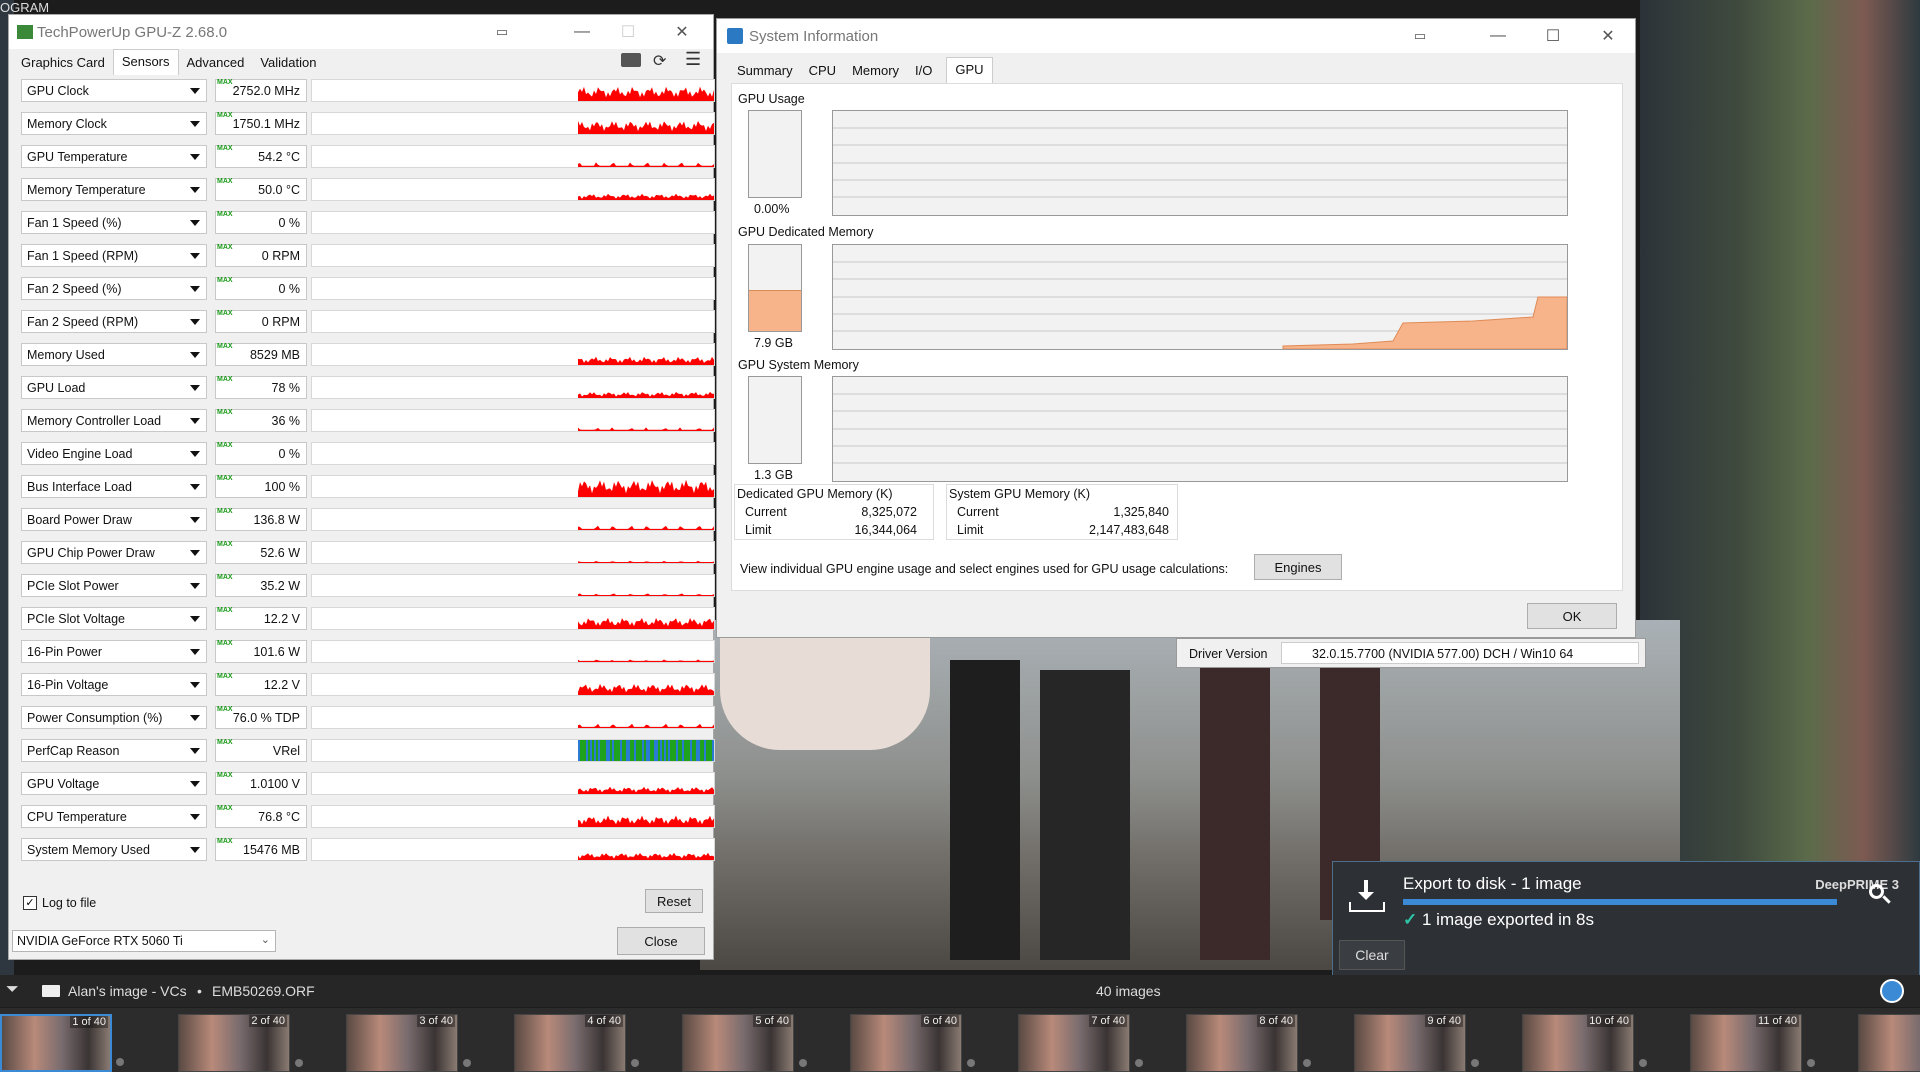 Image resolution: width=1920 pixels, height=1072 pixels. What do you see at coordinates (744, 1043) in the screenshot?
I see `filmstrip-thumbnail: 5 of 40` at bounding box center [744, 1043].